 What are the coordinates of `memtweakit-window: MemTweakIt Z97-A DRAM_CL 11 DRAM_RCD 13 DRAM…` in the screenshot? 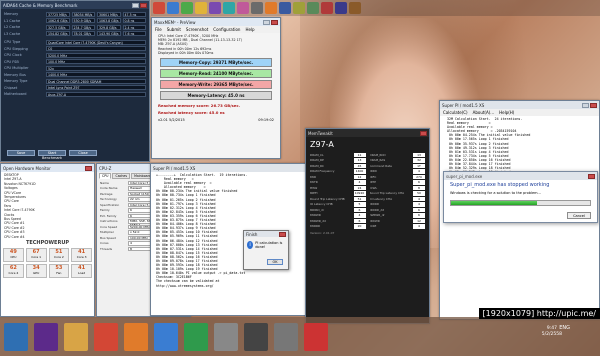 It's located at (367, 226).